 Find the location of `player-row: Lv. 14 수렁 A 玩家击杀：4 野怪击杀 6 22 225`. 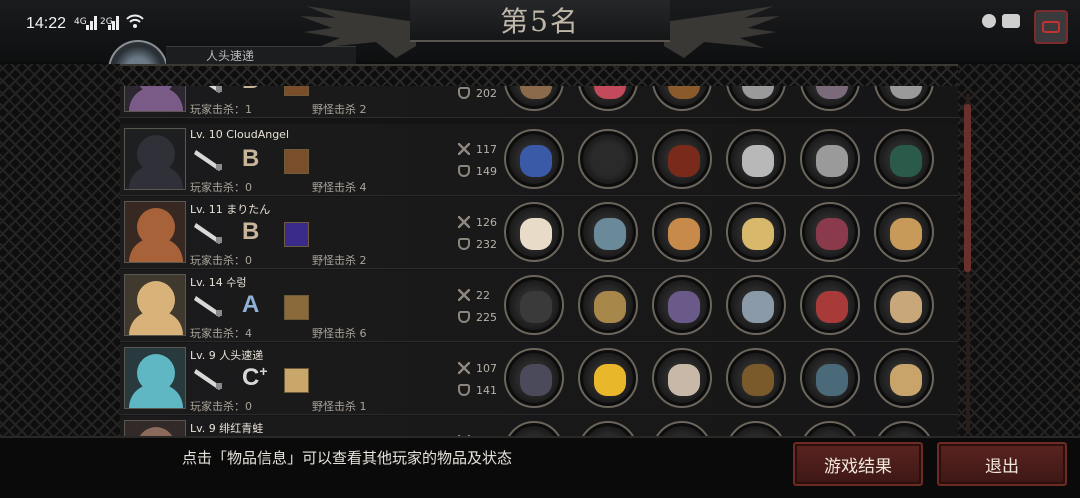

player-row: Lv. 14 수렁 A 玩家击杀：4 野怪击杀 6 22 225 is located at coordinates (539, 306).